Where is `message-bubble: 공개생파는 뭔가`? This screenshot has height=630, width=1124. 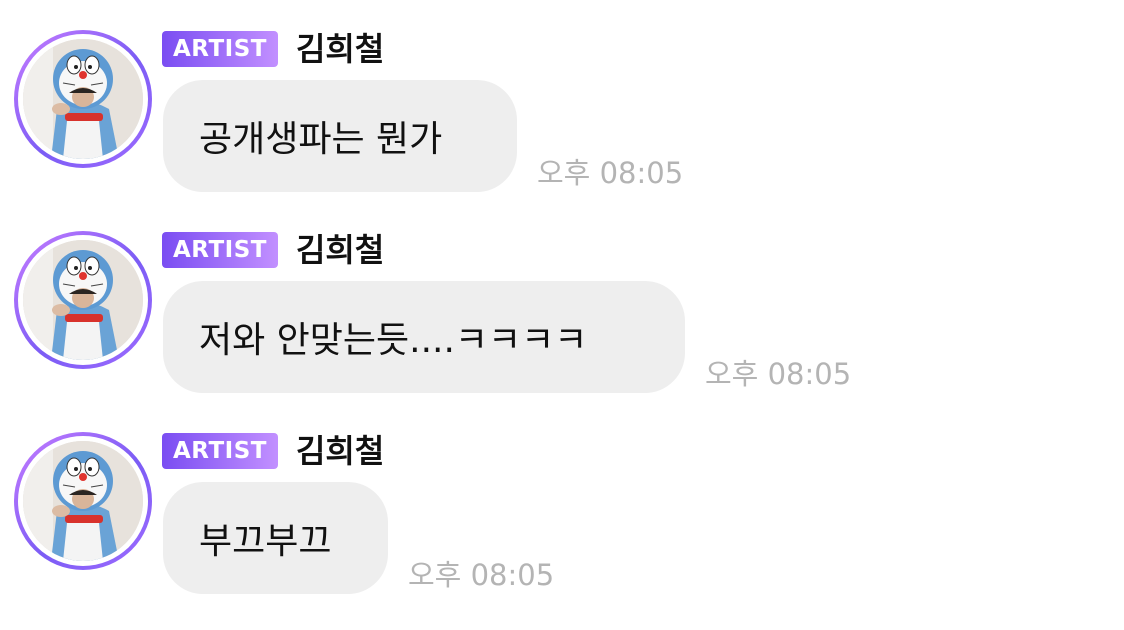 message-bubble: 공개생파는 뭔가 is located at coordinates (340, 136).